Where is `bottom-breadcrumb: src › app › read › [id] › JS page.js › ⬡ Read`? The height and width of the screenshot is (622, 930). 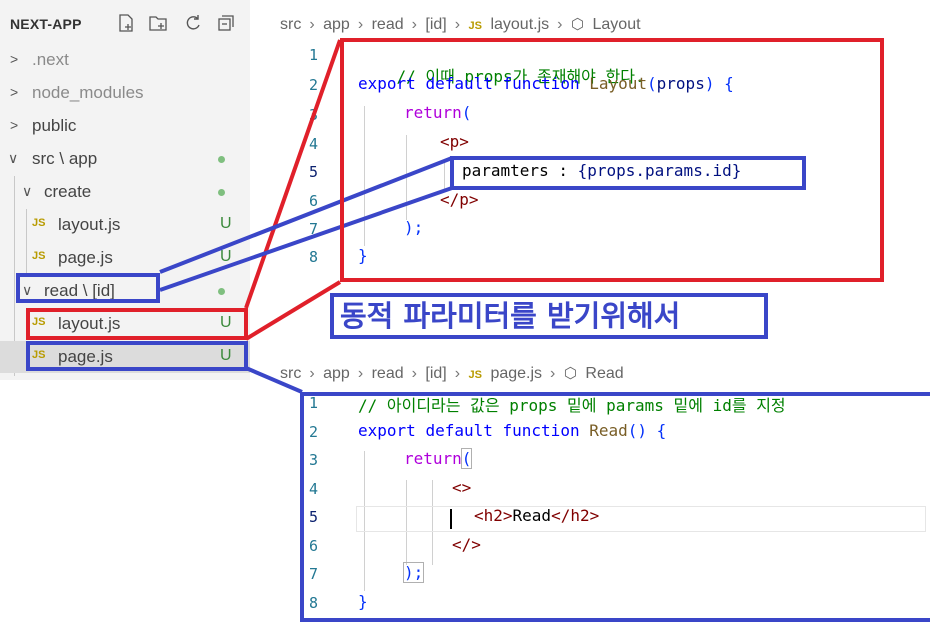 bottom-breadcrumb: src › app › read › [id] › JS page.js › ⬡ Read is located at coordinates (452, 373).